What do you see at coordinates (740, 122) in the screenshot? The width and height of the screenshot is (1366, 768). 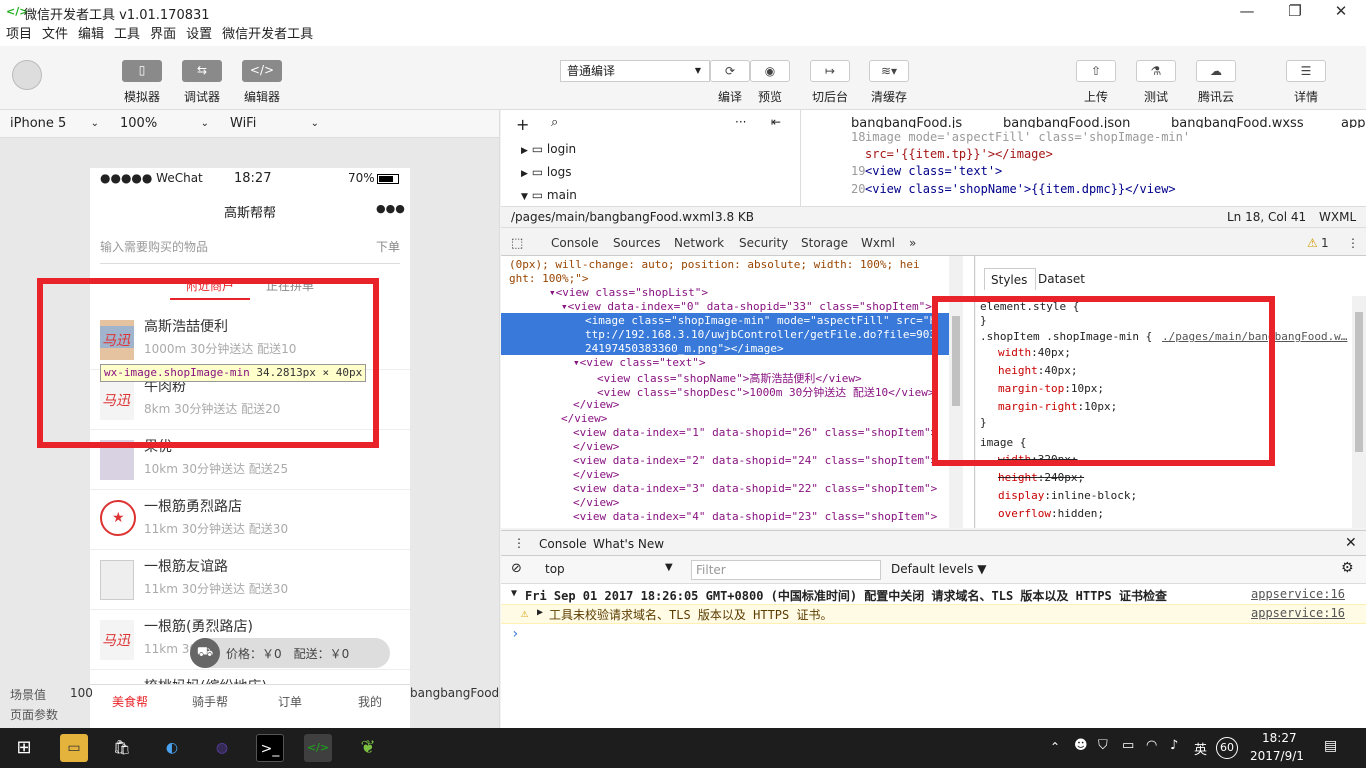 I see `more-icon: ···` at bounding box center [740, 122].